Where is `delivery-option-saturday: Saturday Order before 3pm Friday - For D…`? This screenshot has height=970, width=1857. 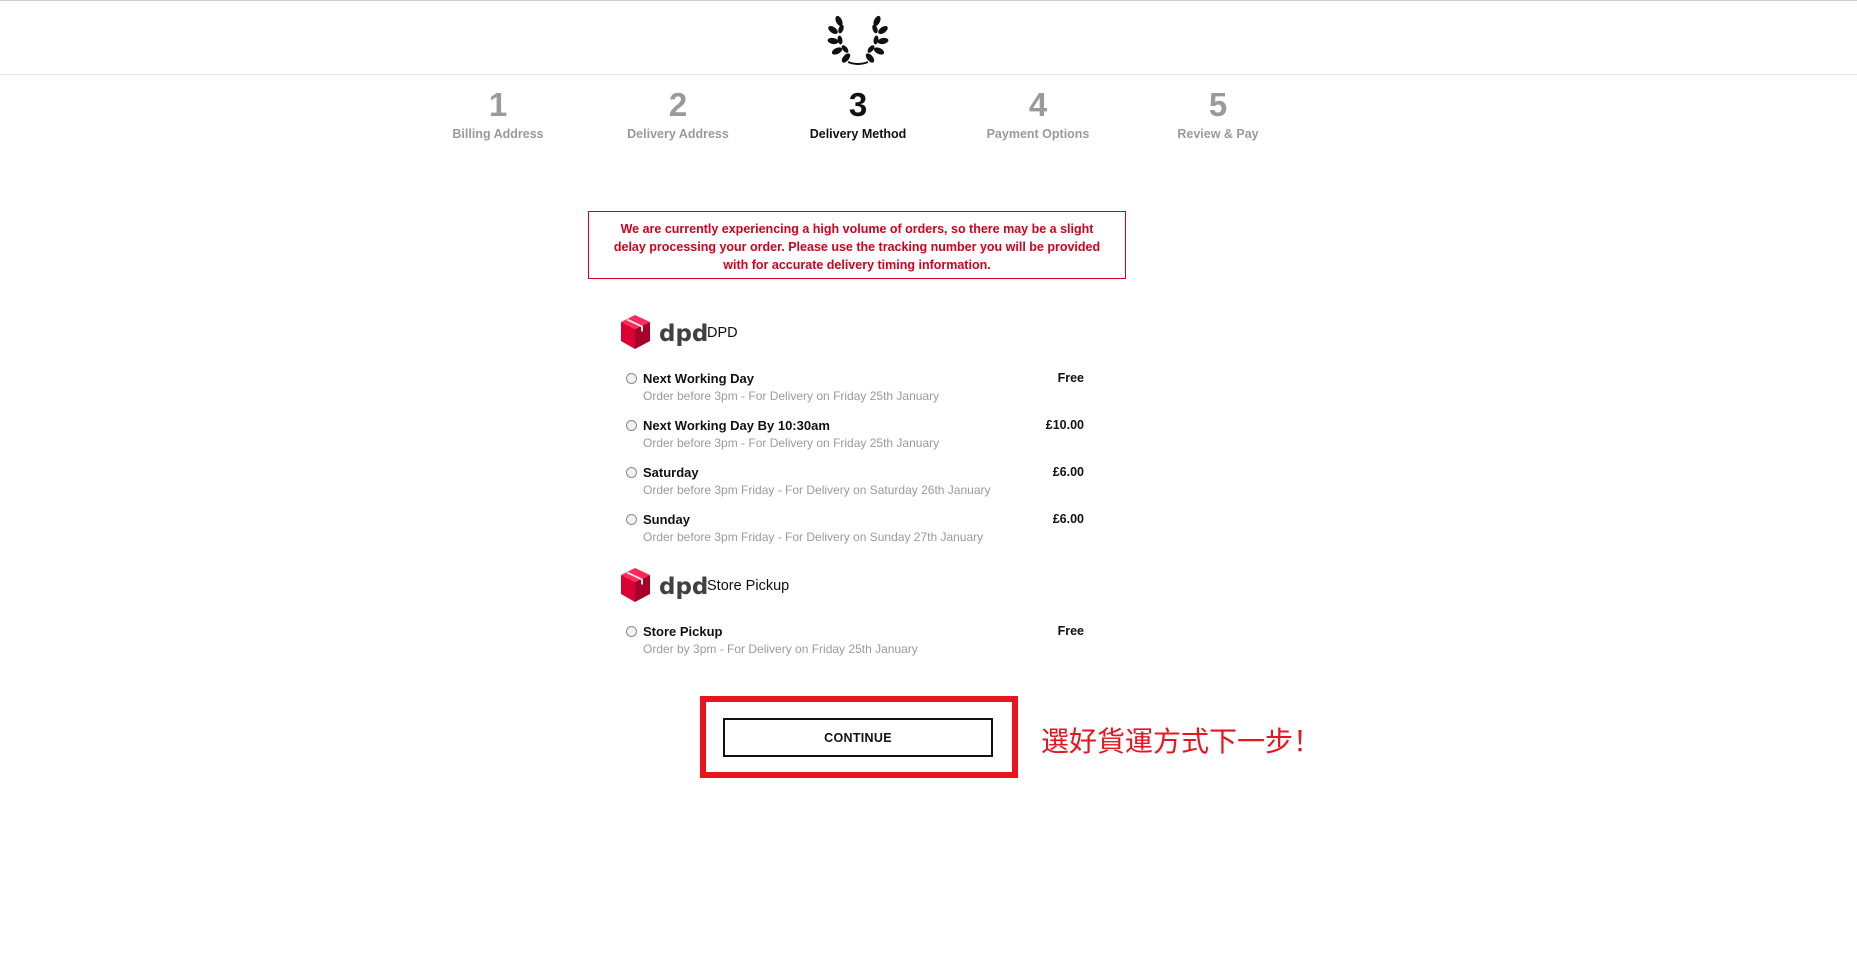
delivery-option-saturday: Saturday Order before 3pm Friday - For D… is located at coordinates (854, 485).